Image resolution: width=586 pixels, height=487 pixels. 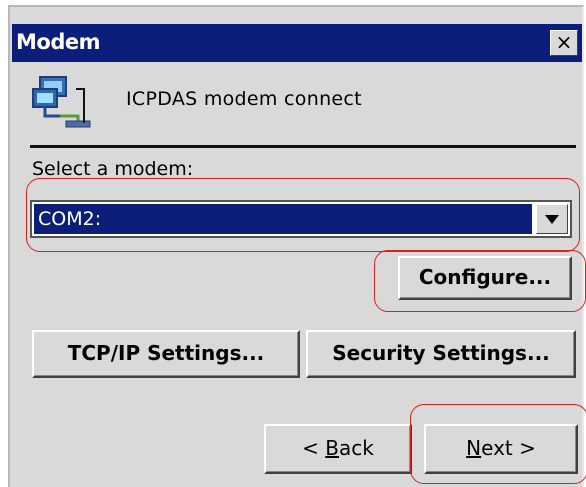 What do you see at coordinates (356, 448) in the screenshot?
I see `back-label-rest: ack` at bounding box center [356, 448].